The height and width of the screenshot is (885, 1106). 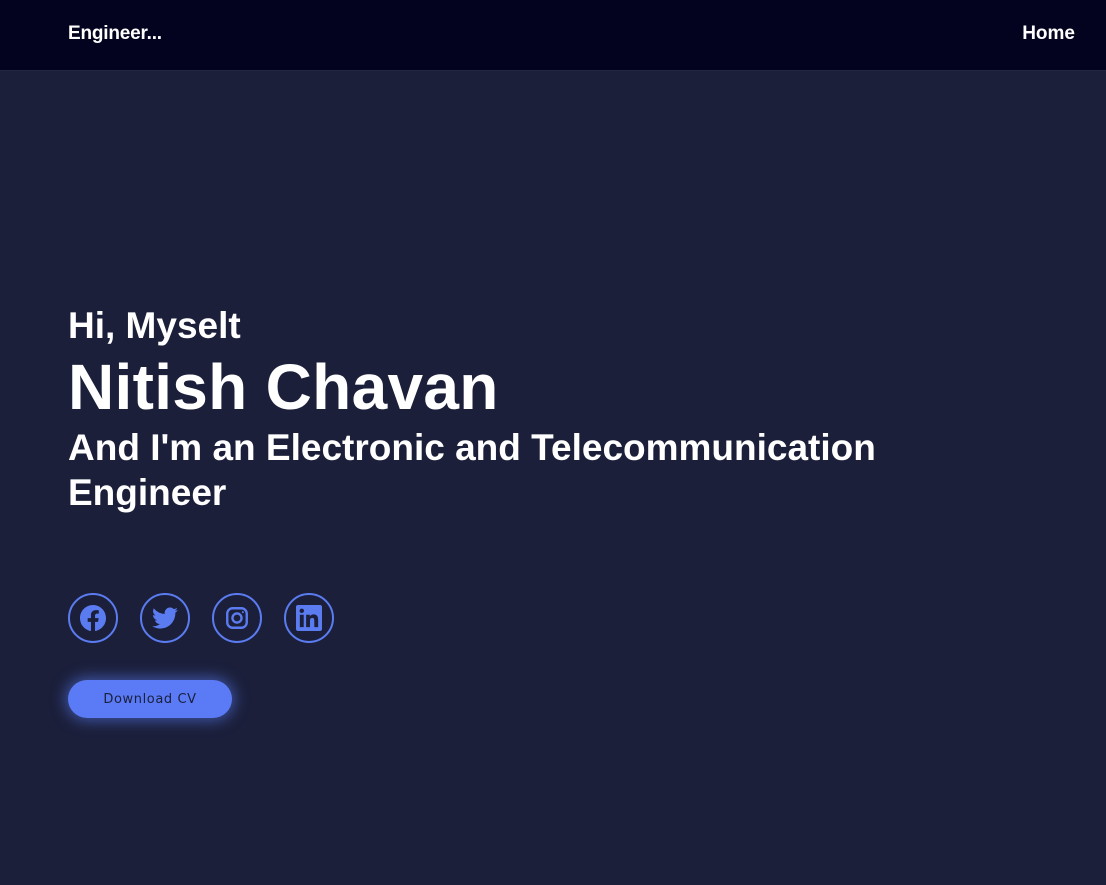 I want to click on facebook-link, so click(x=93, y=618).